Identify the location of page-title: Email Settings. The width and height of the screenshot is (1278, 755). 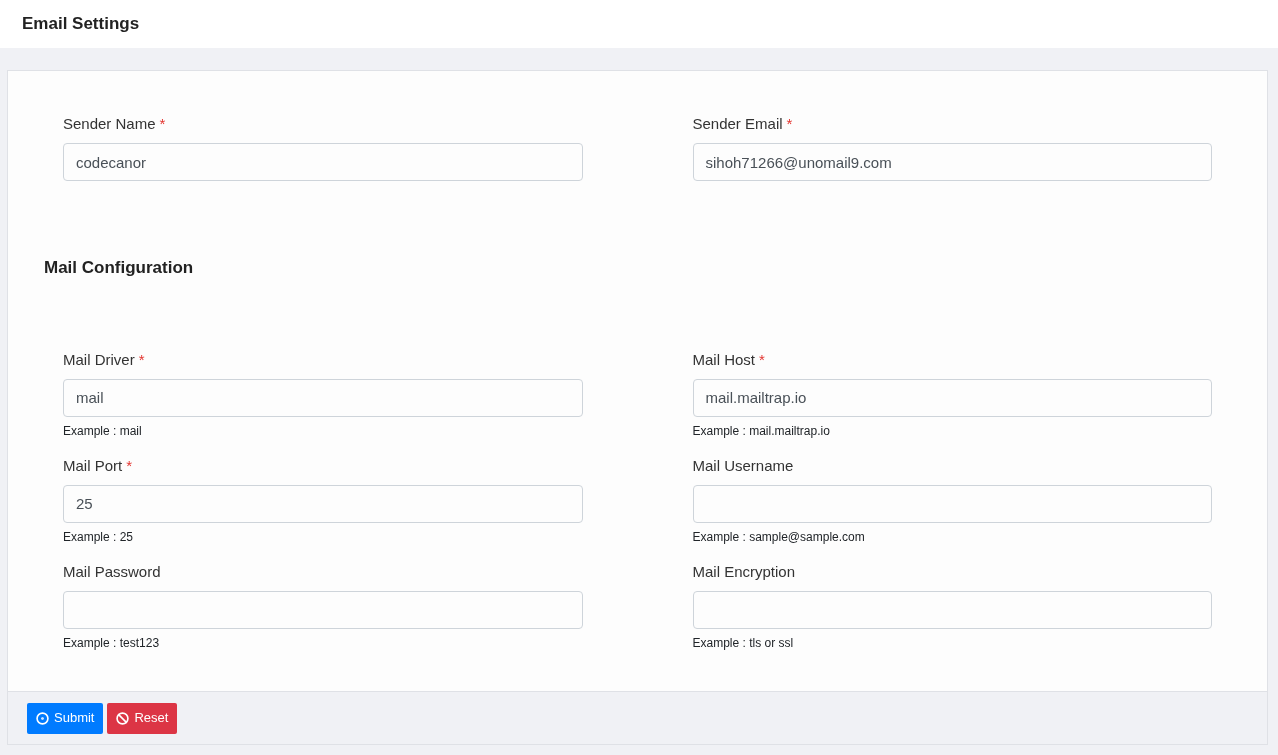
(81, 24).